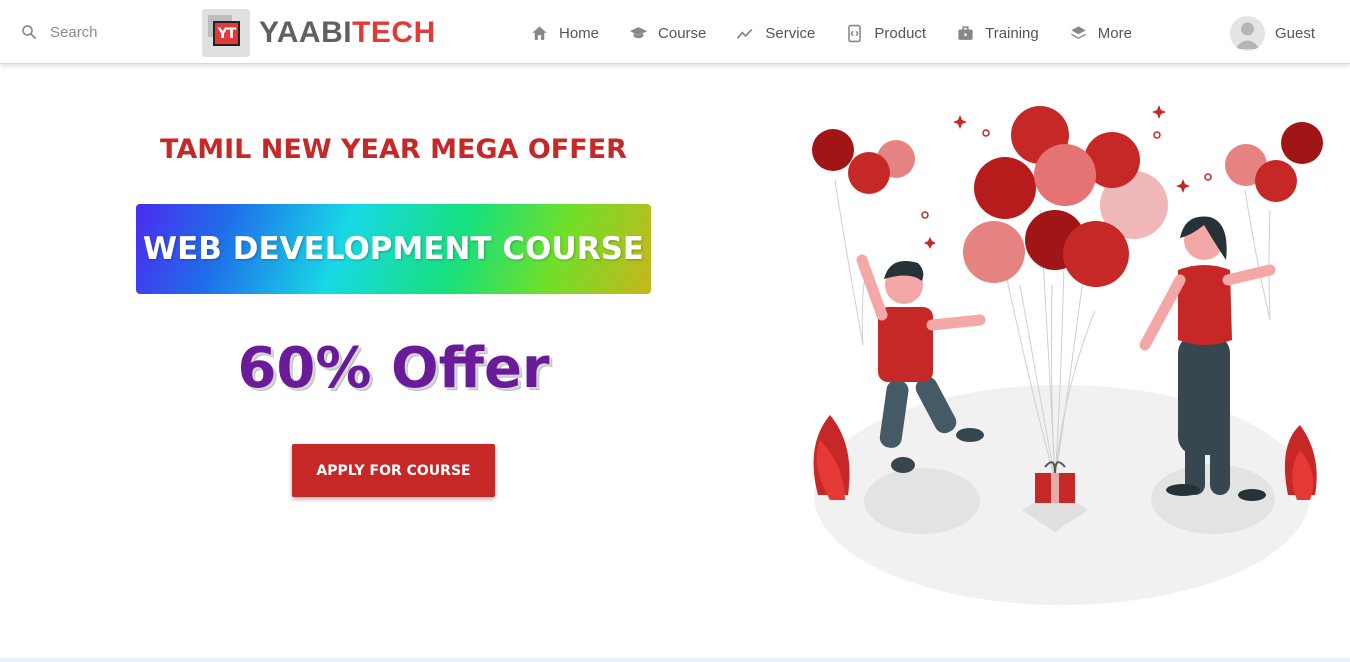  I want to click on logo-icon: YT, so click(226, 33).